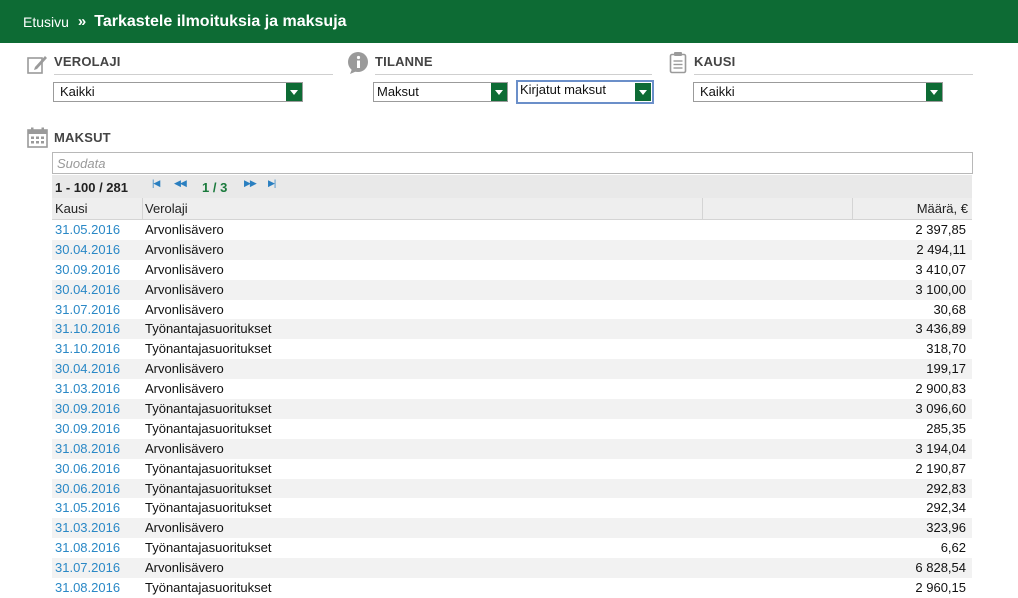 This screenshot has width=1018, height=598. Describe the element at coordinates (512, 548) in the screenshot. I see `table-row: 31.08.2016 Työnantajasuoritukset 6,62` at that location.